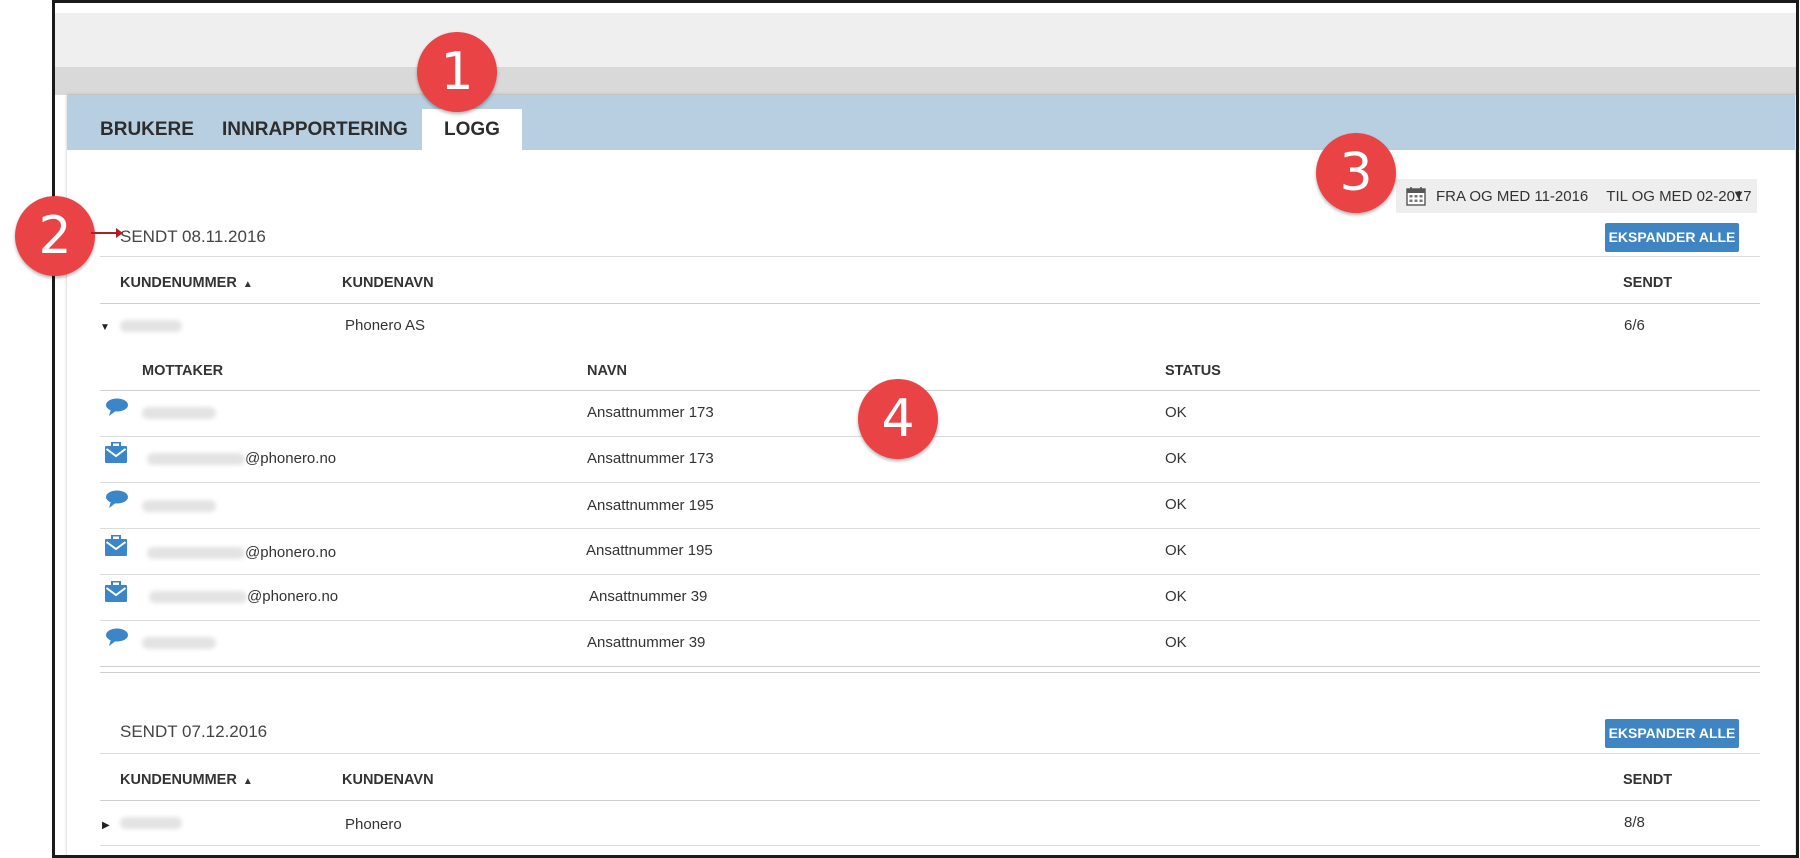 Image resolution: width=1800 pixels, height=858 pixels. Describe the element at coordinates (147, 129) in the screenshot. I see `tab-brukere: BRUKERE` at that location.